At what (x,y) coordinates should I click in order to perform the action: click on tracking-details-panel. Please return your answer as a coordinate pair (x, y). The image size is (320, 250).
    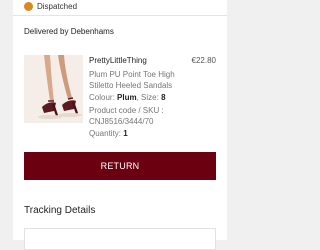
    Looking at the image, I should click on (120, 239).